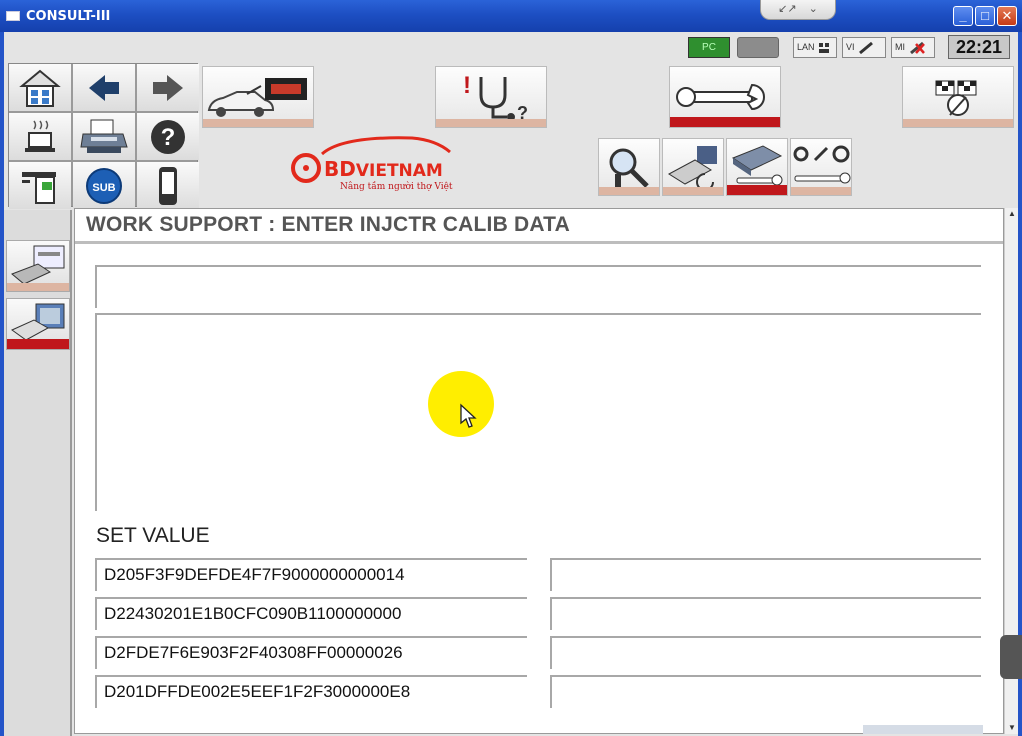  I want to click on scroll-down-icon: ▼, so click(1012, 728).